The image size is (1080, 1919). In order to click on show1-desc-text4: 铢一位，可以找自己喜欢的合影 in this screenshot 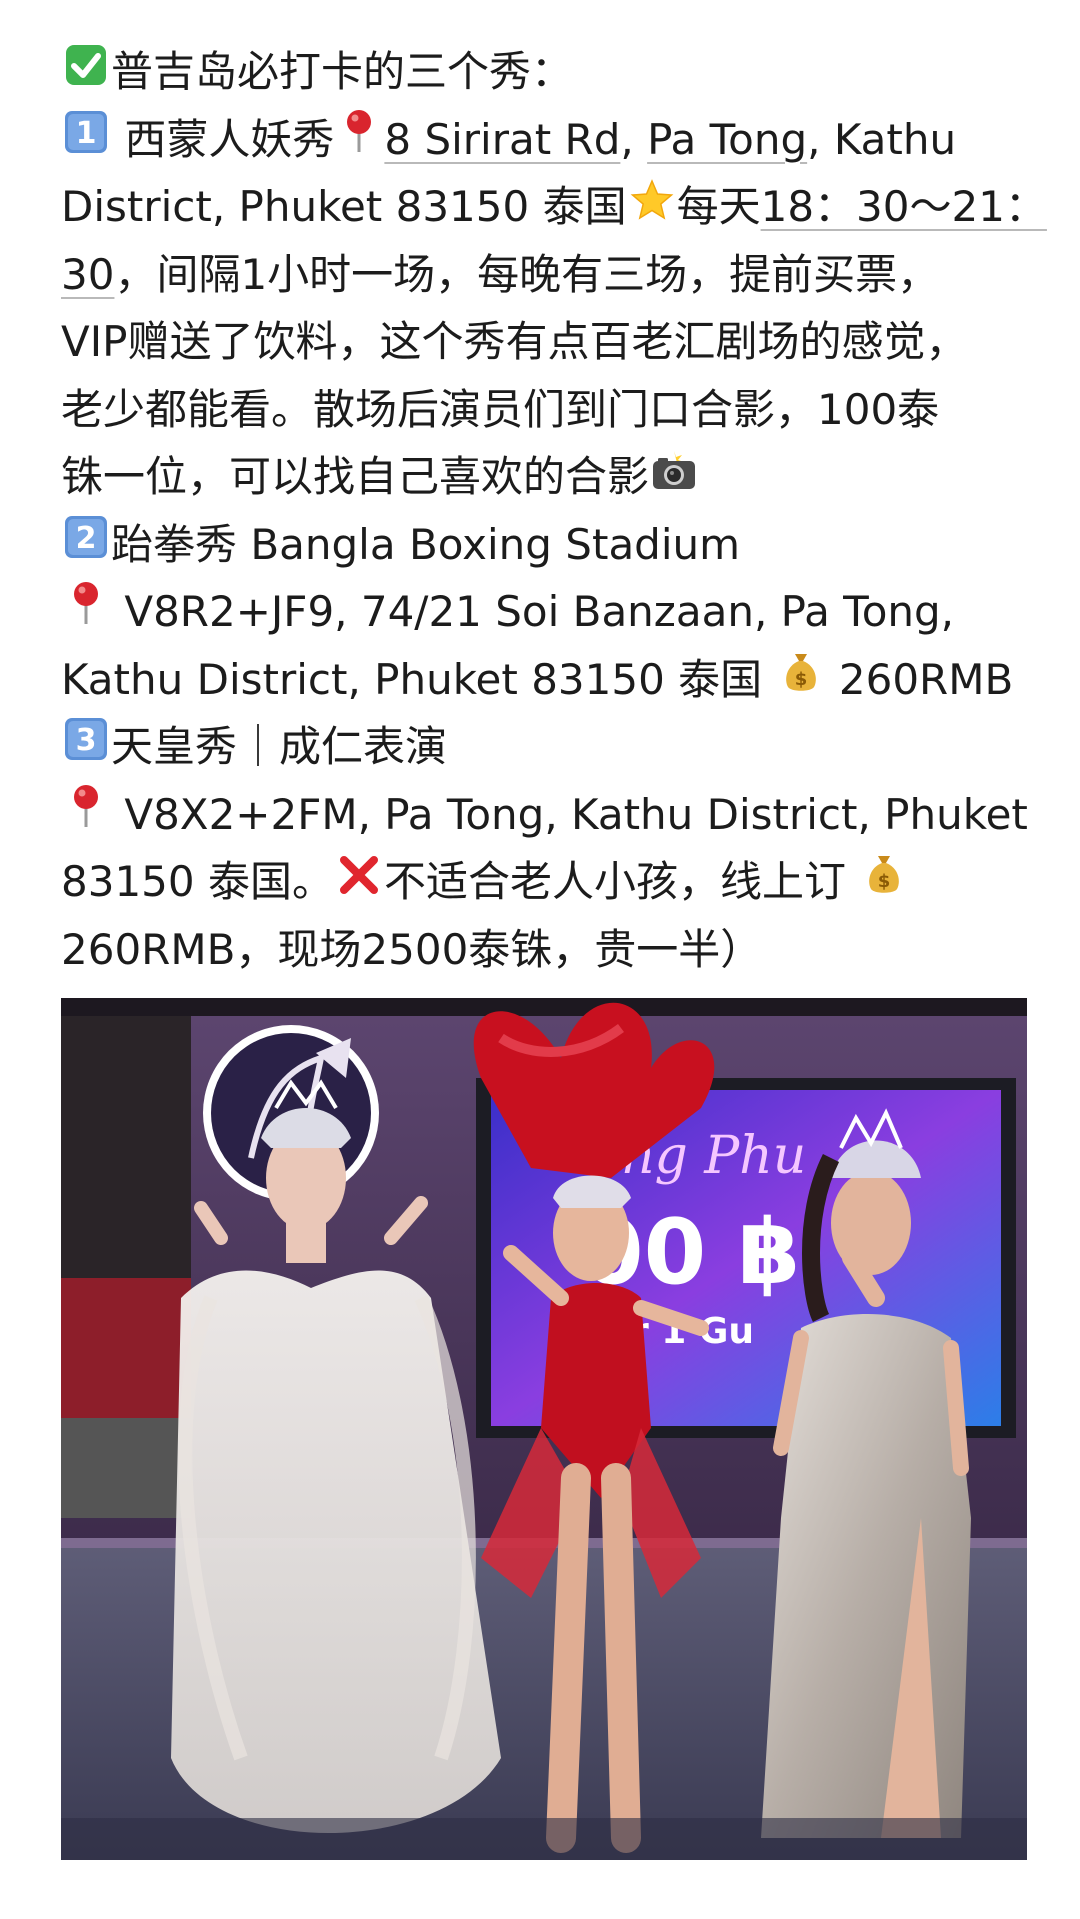, I will do `click(355, 476)`.